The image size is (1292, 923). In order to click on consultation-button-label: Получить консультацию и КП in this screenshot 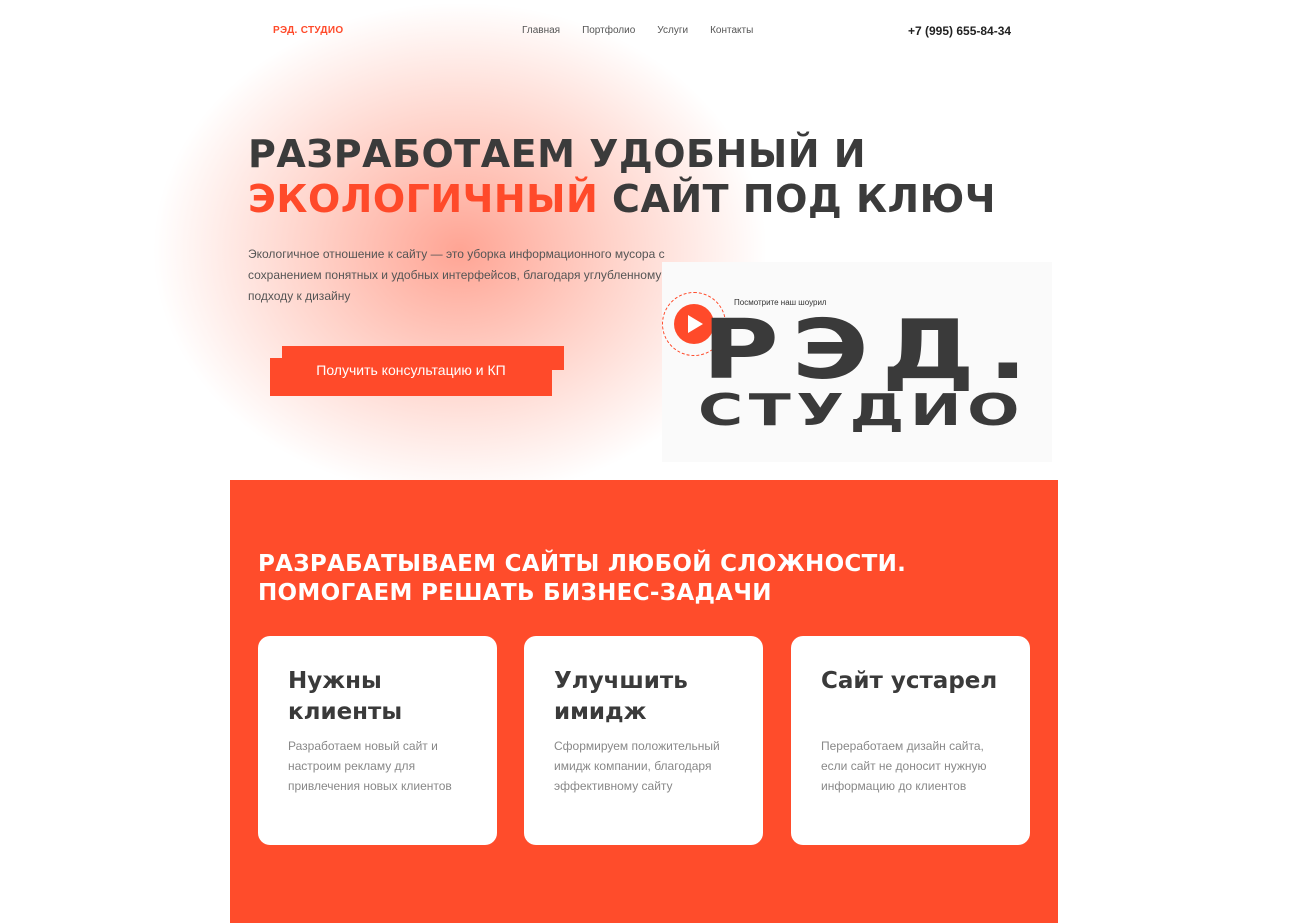, I will do `click(411, 370)`.